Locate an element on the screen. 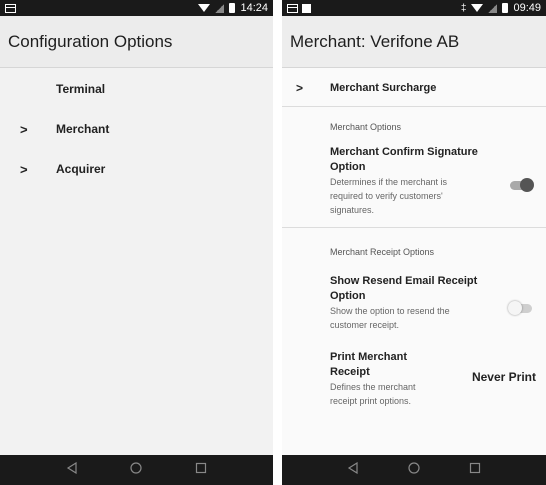 Image resolution: width=546 pixels, height=485 pixels. list-item-merchant: > Merchant is located at coordinates (136, 129).